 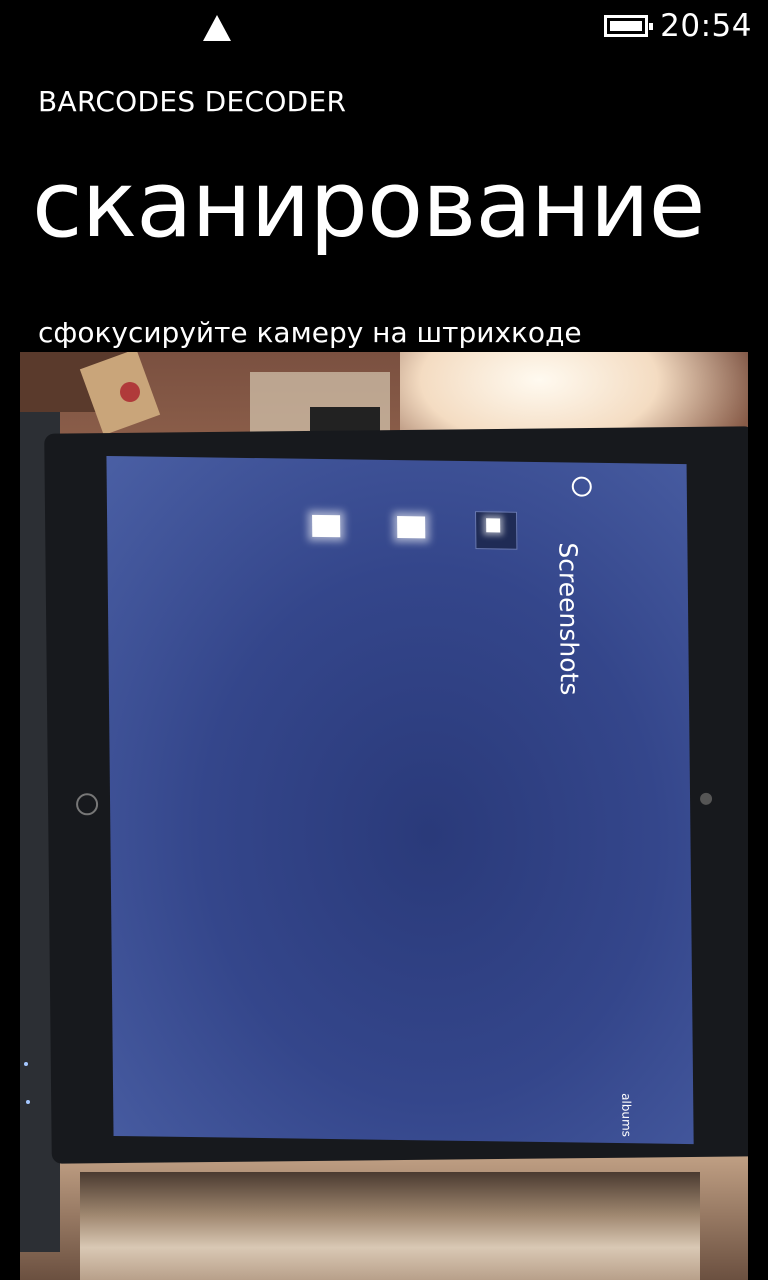 What do you see at coordinates (390, 1226) in the screenshot?
I see `desk-surface` at bounding box center [390, 1226].